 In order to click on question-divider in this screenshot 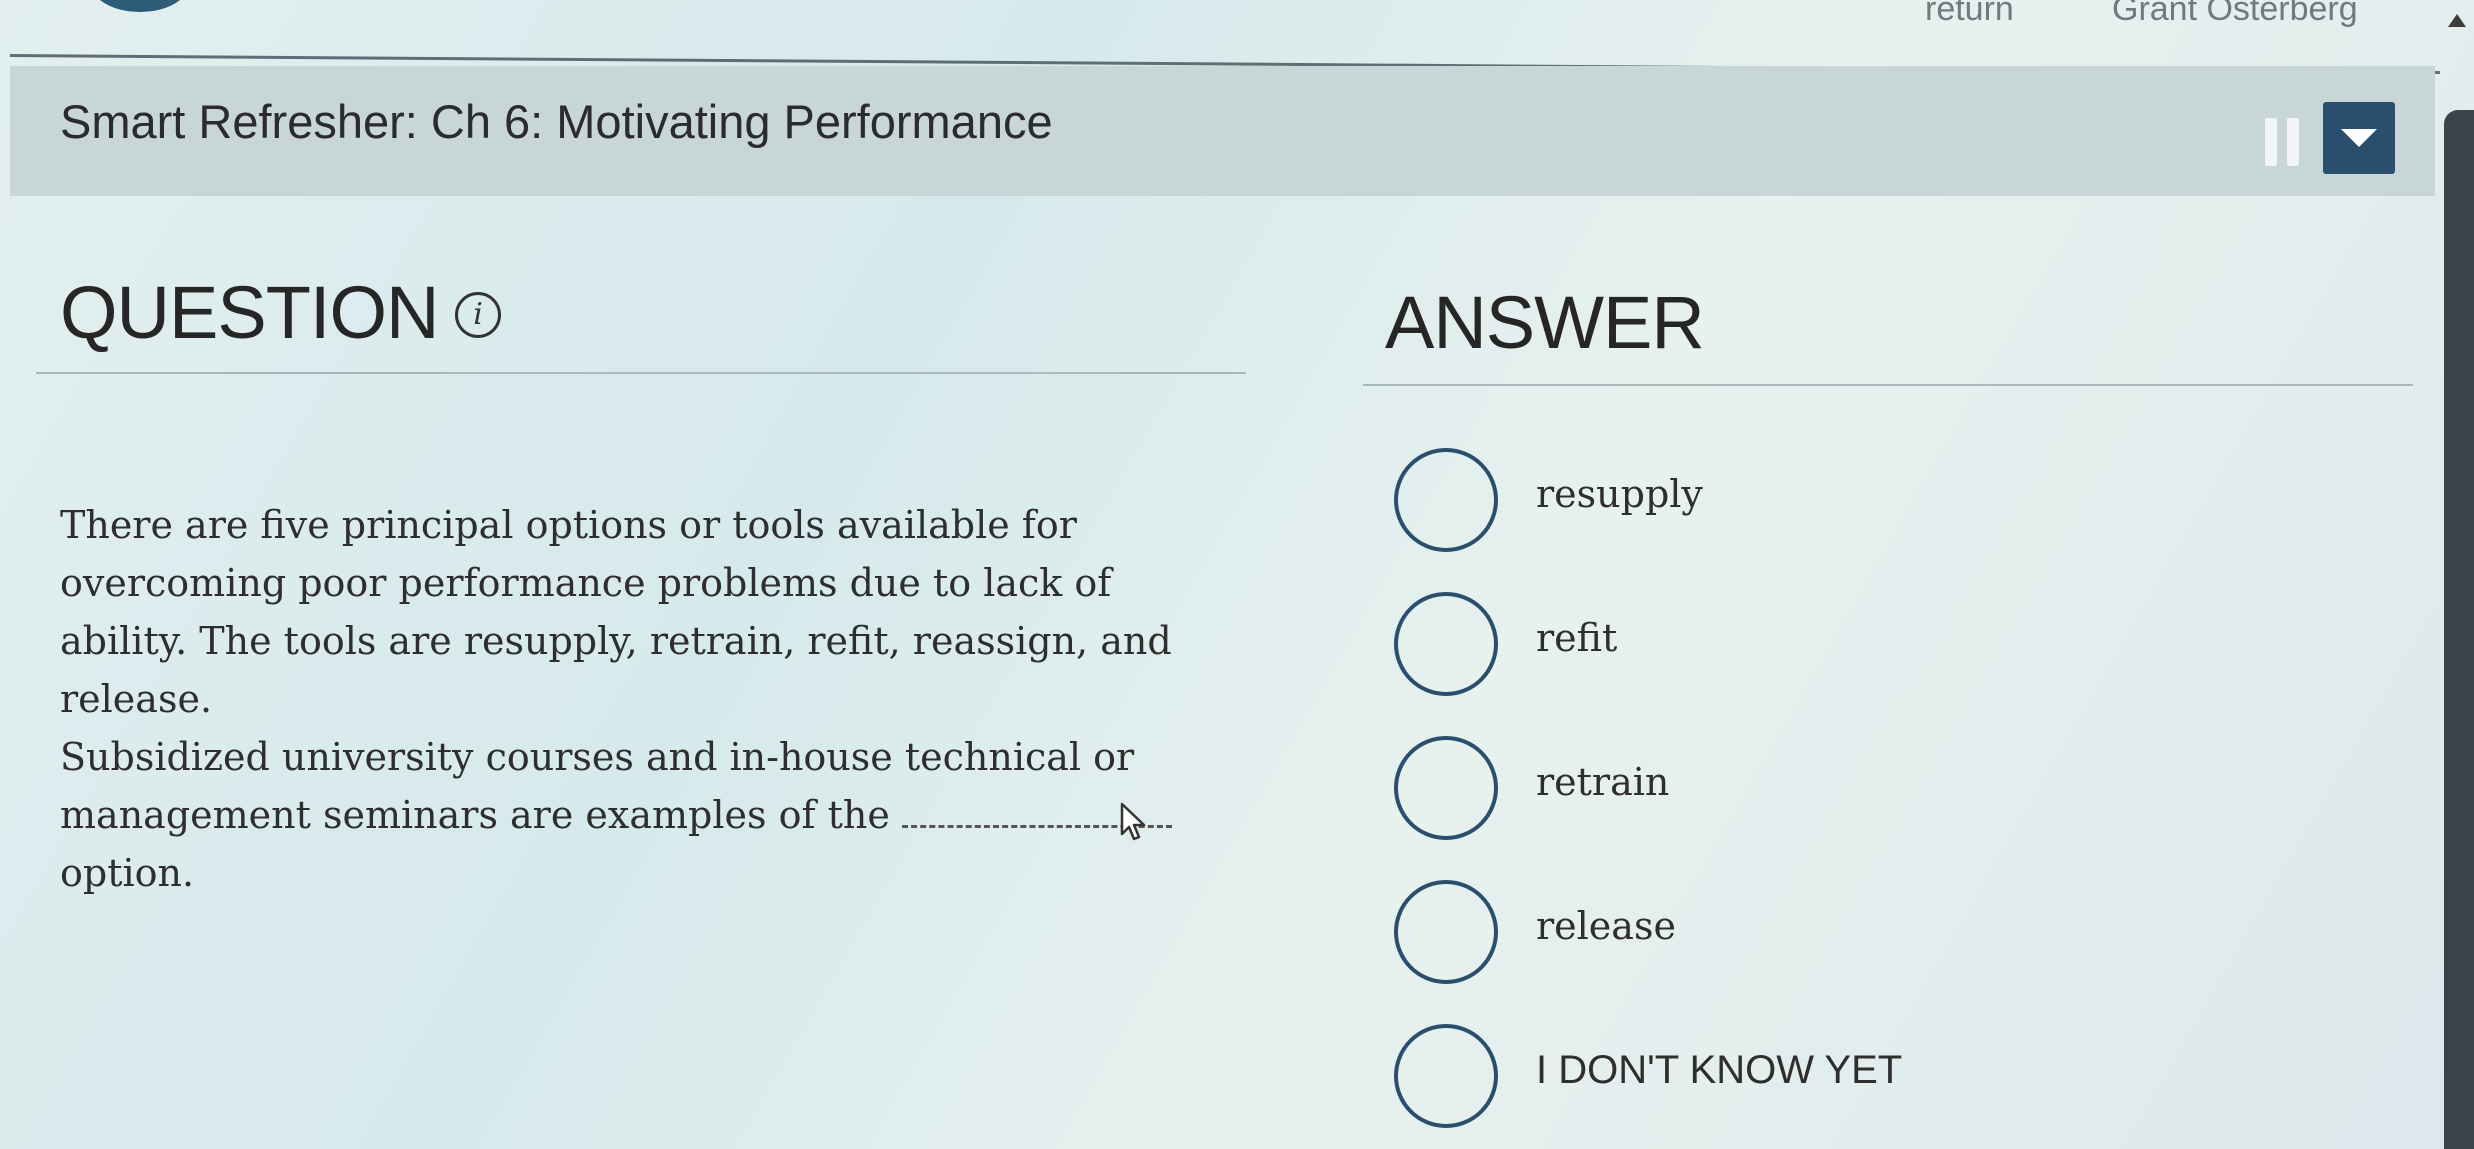, I will do `click(641, 373)`.